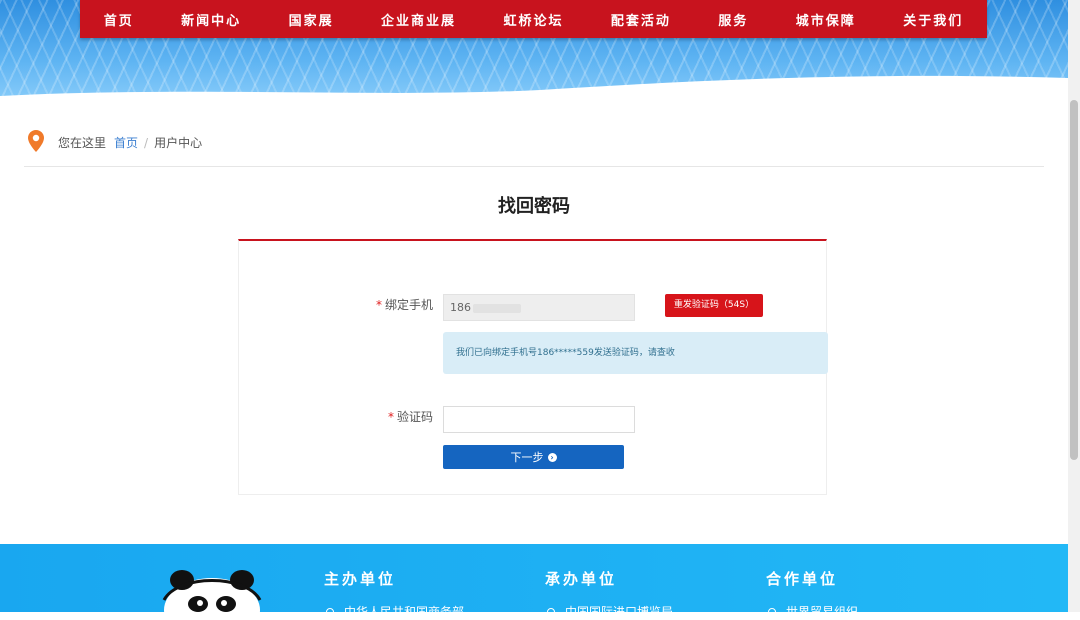 The width and height of the screenshot is (1080, 620). Describe the element at coordinates (414, 417) in the screenshot. I see `code-label-text: 验证码` at that location.